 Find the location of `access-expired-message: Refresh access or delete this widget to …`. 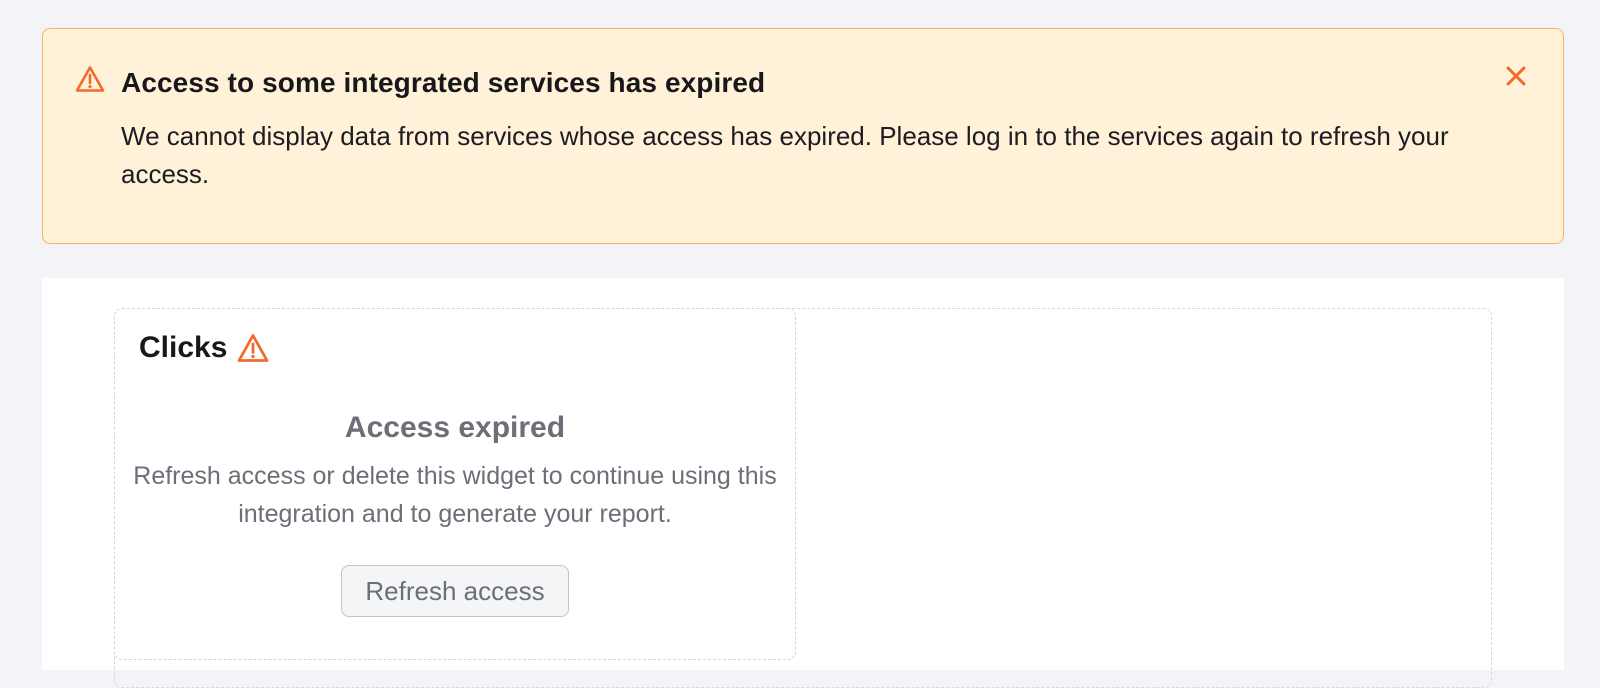

access-expired-message: Refresh access or delete this widget to … is located at coordinates (455, 495).